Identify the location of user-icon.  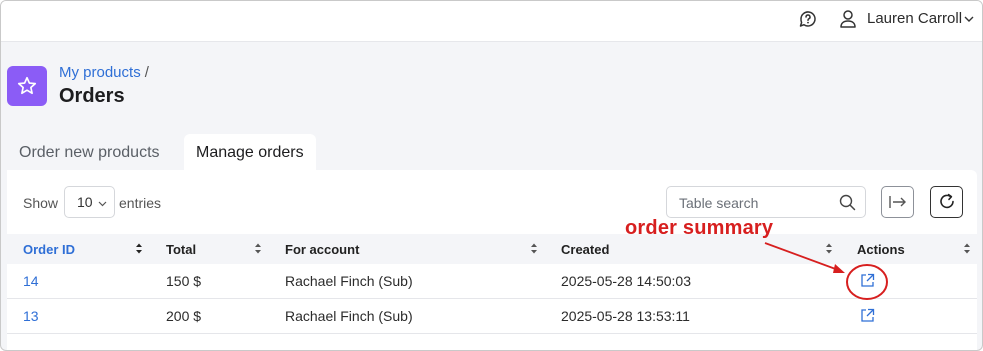
(848, 19).